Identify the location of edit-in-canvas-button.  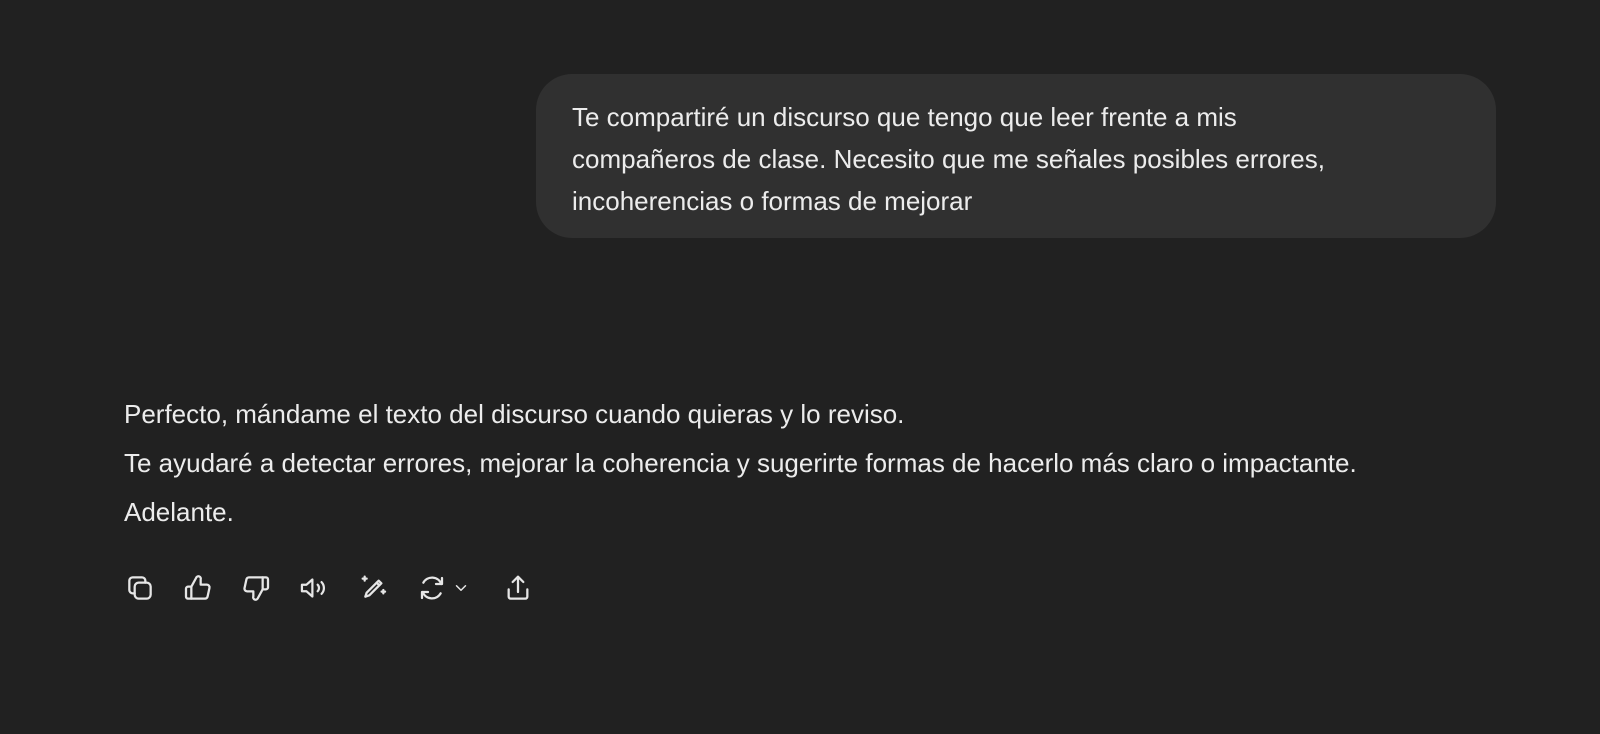
(374, 588).